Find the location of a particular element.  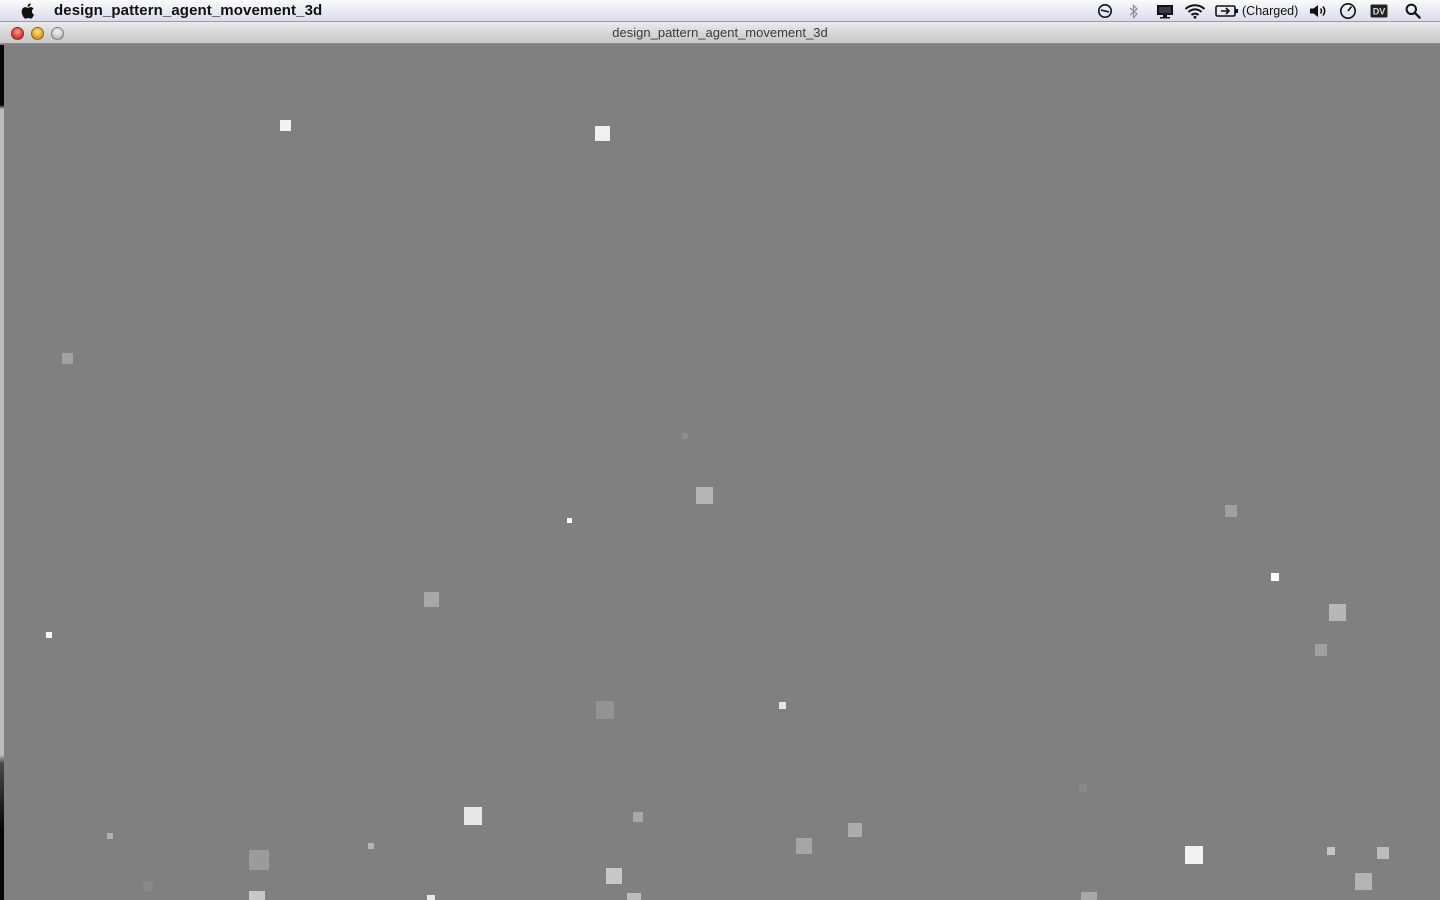

apple-logo-icon is located at coordinates (27, 11).